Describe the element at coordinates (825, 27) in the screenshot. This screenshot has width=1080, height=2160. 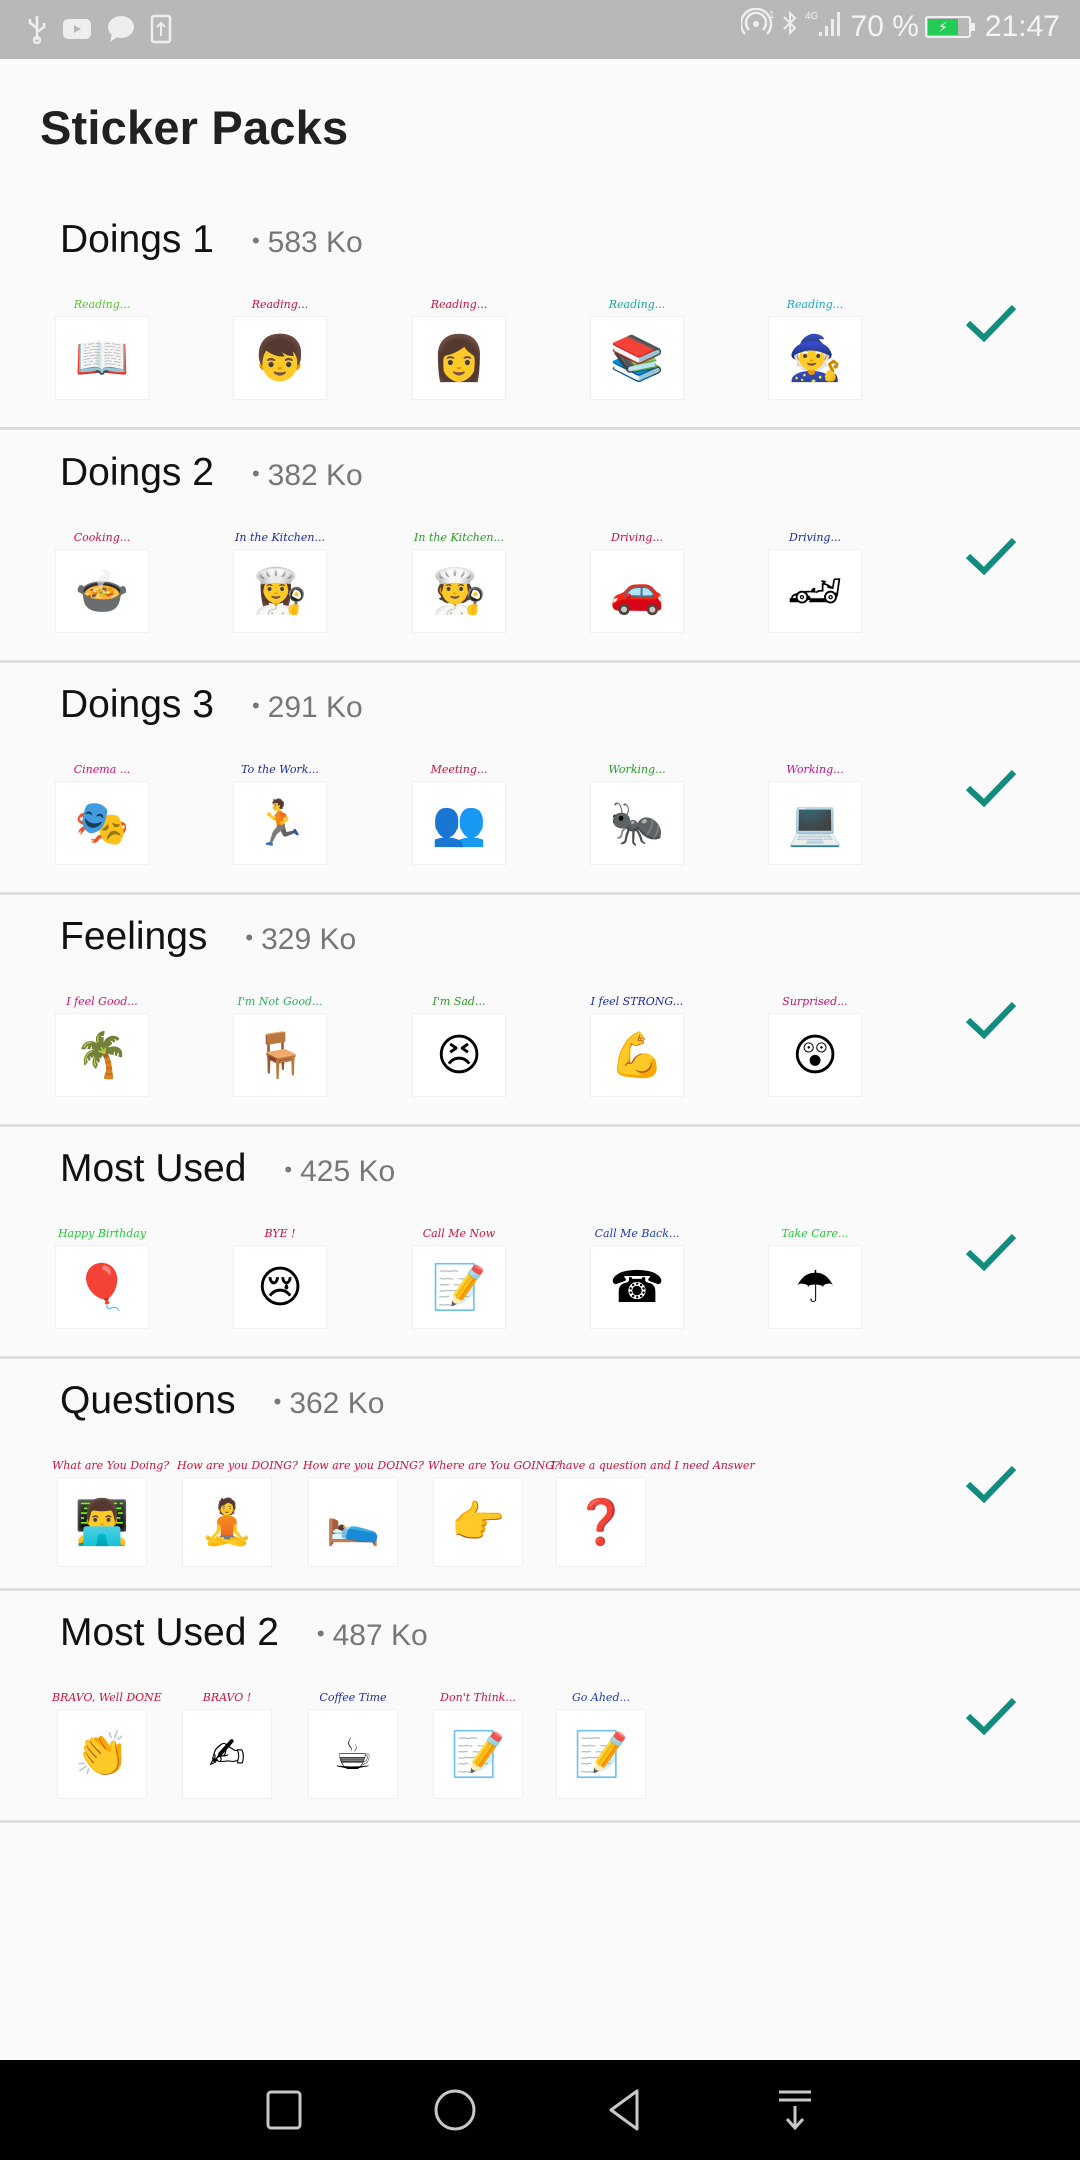
I see `signal-icon: 4G` at that location.